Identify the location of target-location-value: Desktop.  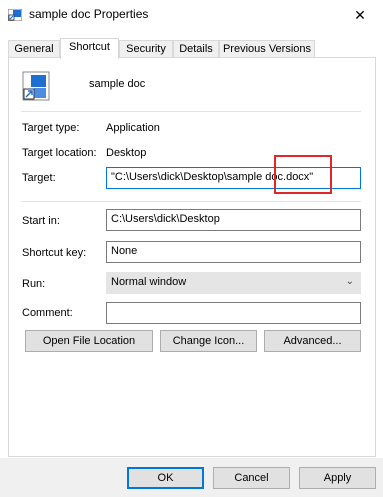
(126, 153).